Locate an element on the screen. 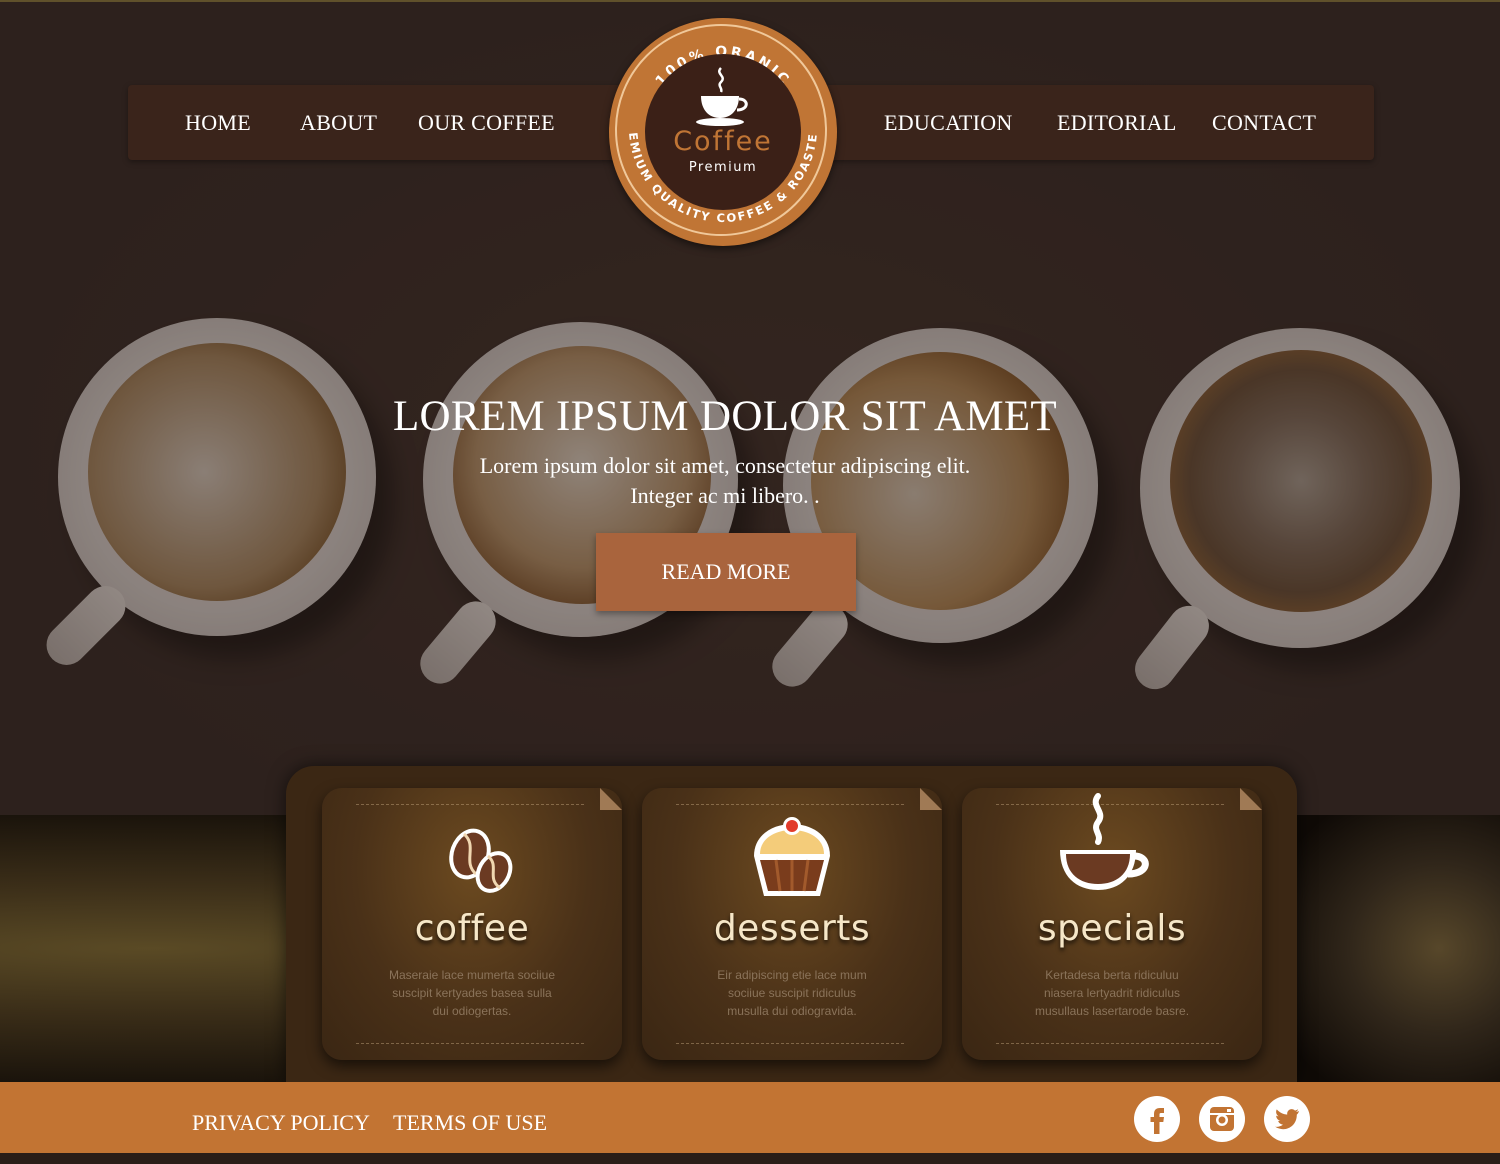 The image size is (1500, 1164). coffee-beans-icon is located at coordinates (481, 860).